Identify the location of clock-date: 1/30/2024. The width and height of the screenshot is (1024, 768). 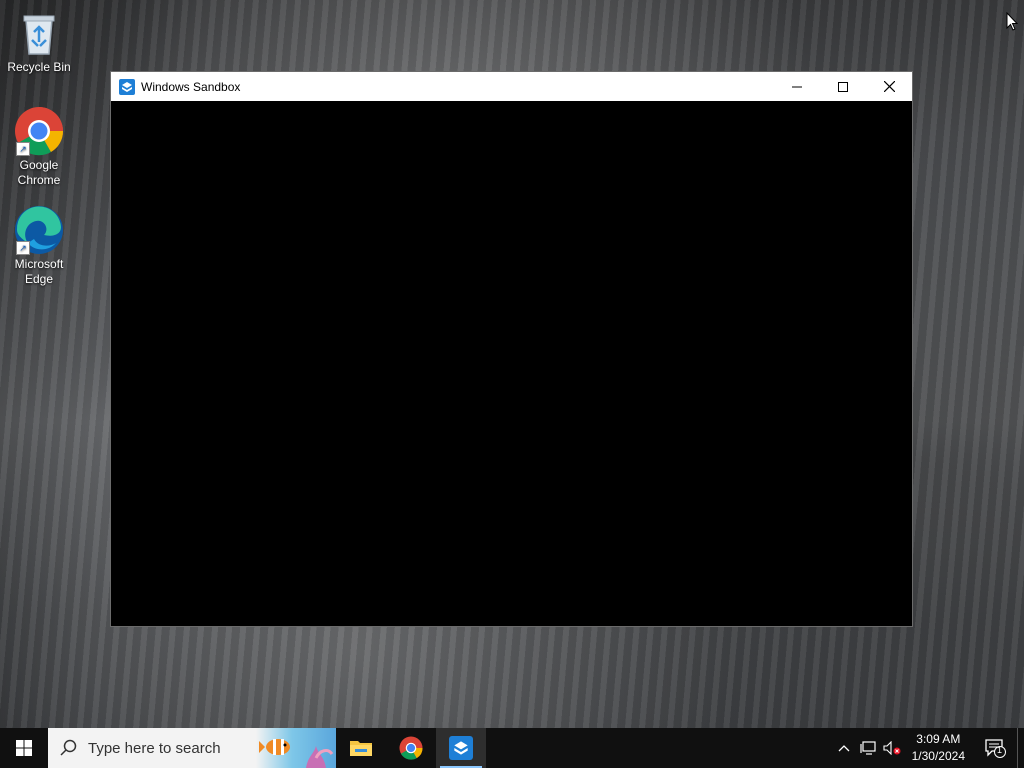
(938, 756).